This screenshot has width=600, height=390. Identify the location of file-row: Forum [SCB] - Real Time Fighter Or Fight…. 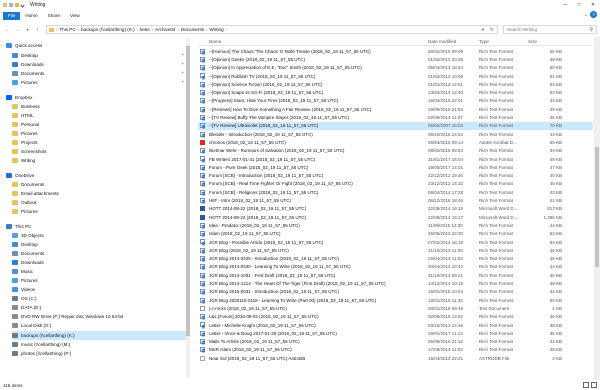
(395, 184).